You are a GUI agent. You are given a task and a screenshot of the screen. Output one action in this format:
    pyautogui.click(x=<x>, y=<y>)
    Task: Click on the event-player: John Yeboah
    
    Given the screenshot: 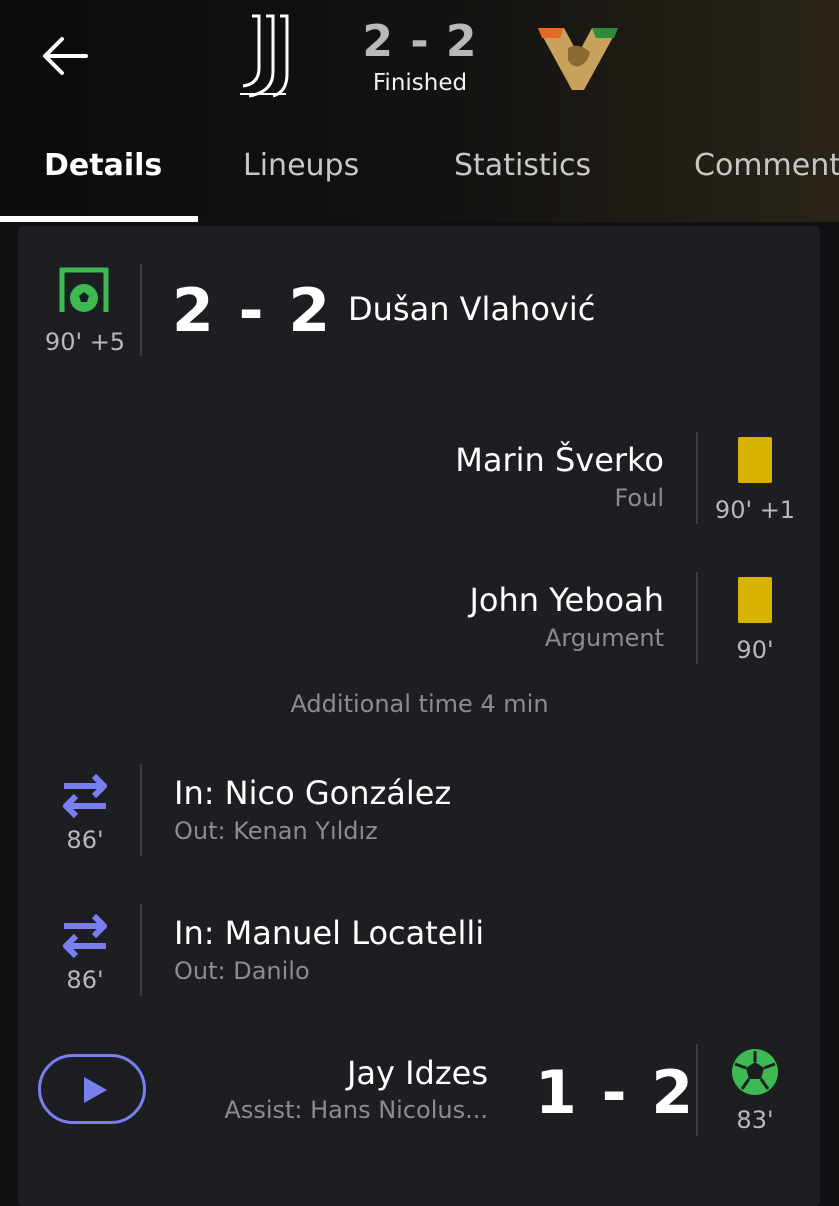 What is the action you would take?
    pyautogui.click(x=566, y=600)
    